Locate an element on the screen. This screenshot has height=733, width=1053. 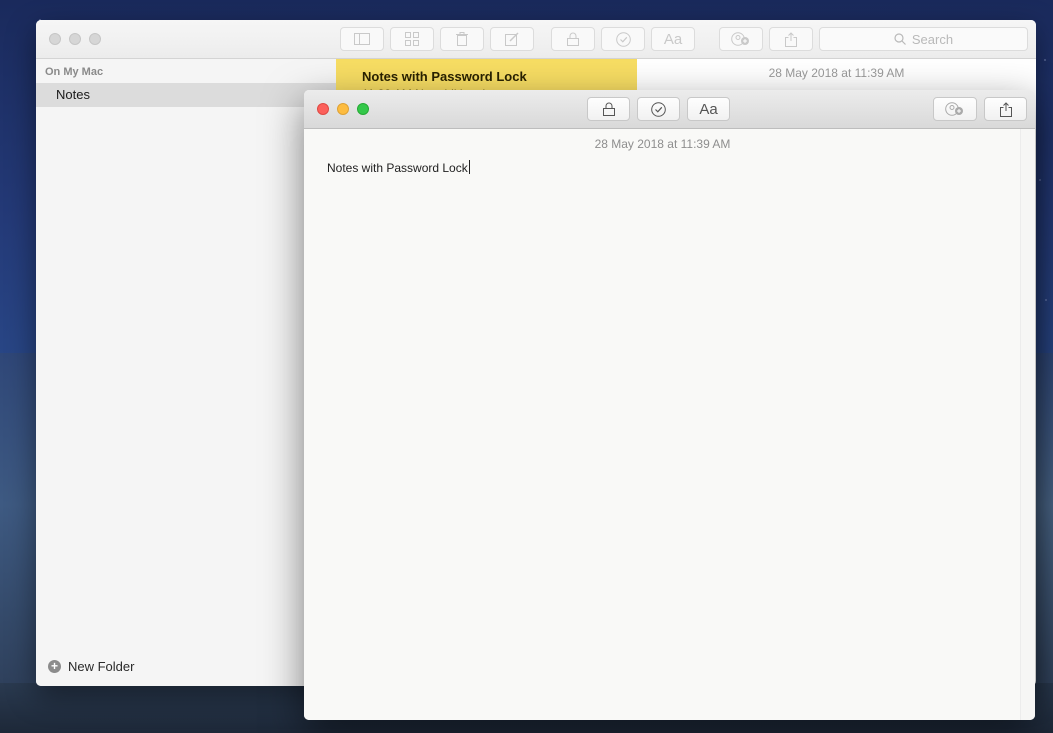
gallery-view-button is located at coordinates (412, 39).